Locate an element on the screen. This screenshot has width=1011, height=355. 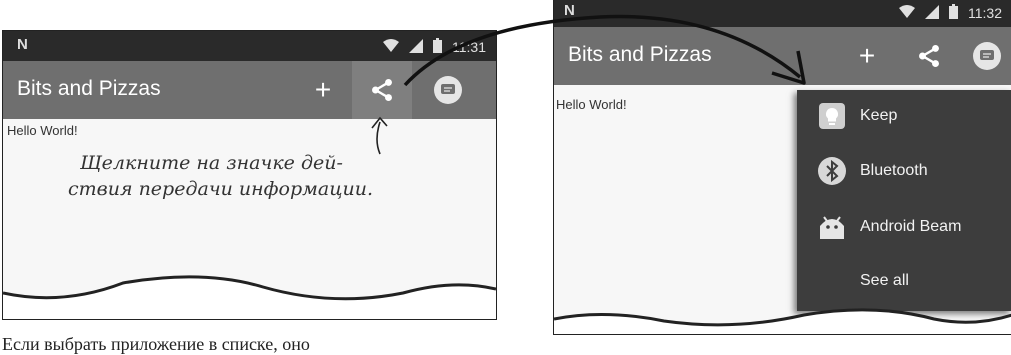
body-text: Если выбрать приложение в списке, оно is located at coordinates (156, 344).